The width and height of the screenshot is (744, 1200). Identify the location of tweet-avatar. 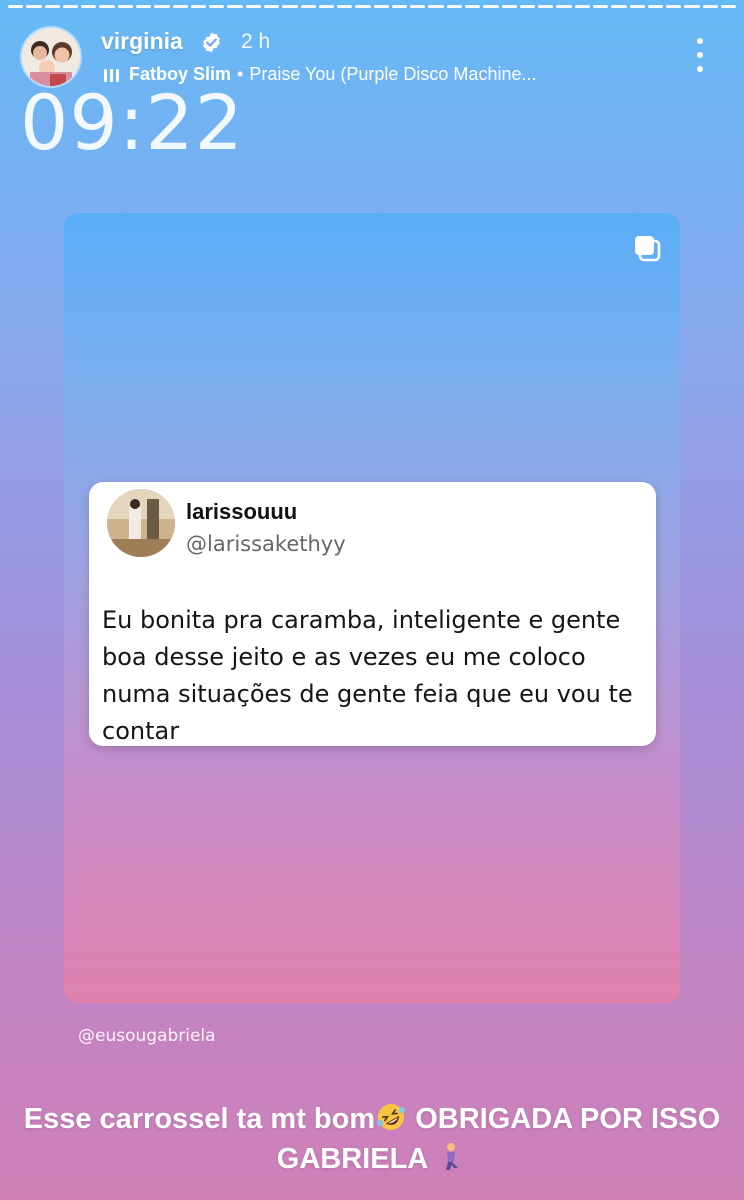
(141, 523).